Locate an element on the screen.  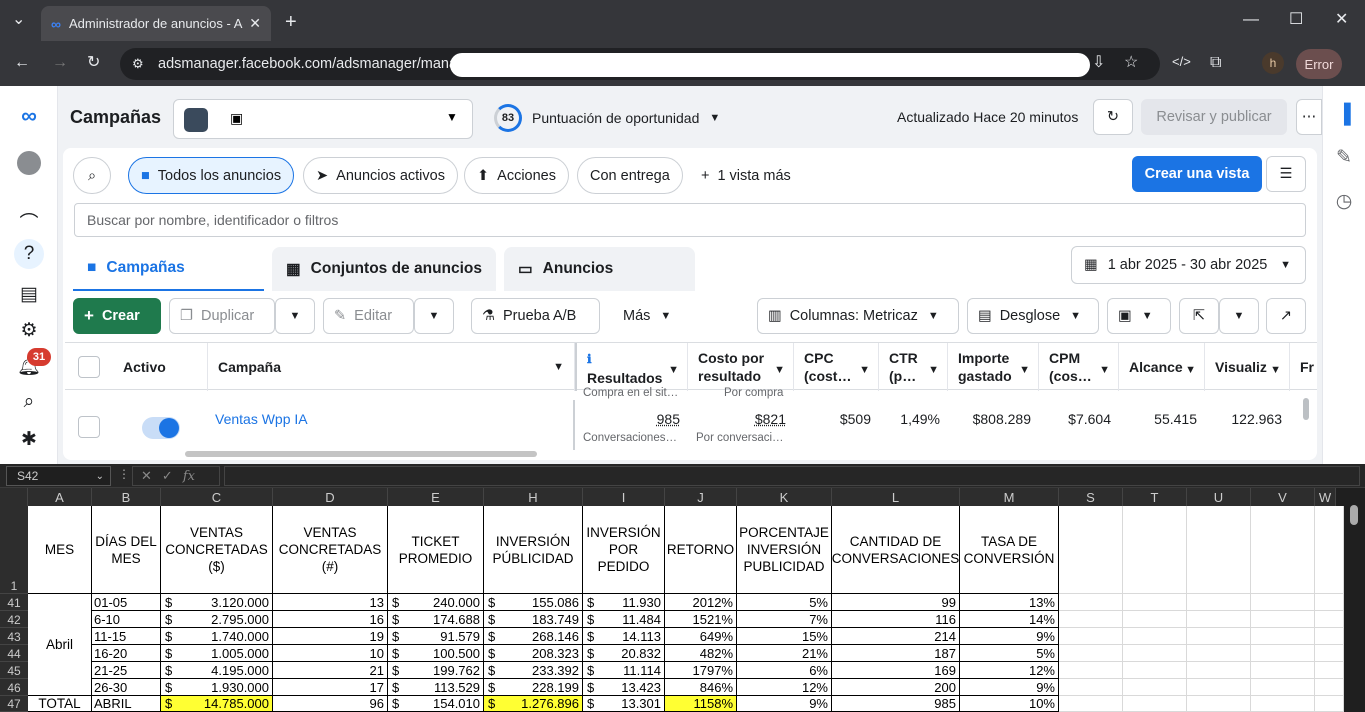
column-header: C is located at coordinates (217, 497).